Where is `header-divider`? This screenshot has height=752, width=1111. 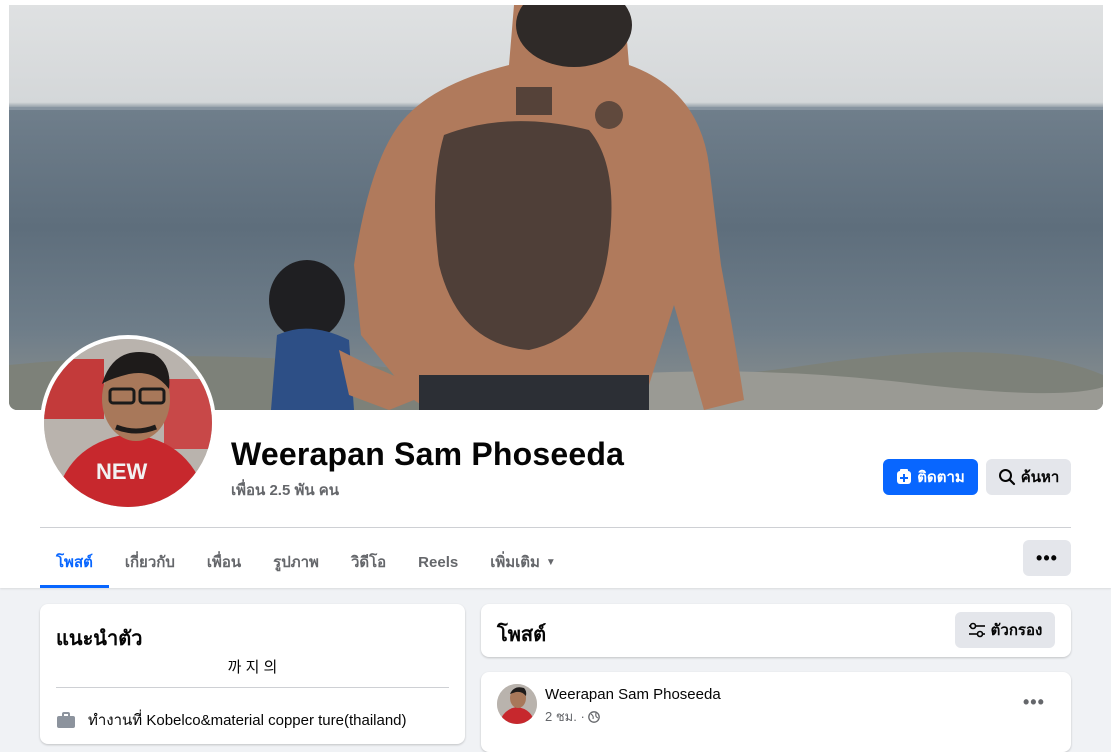
header-divider is located at coordinates (555, 527).